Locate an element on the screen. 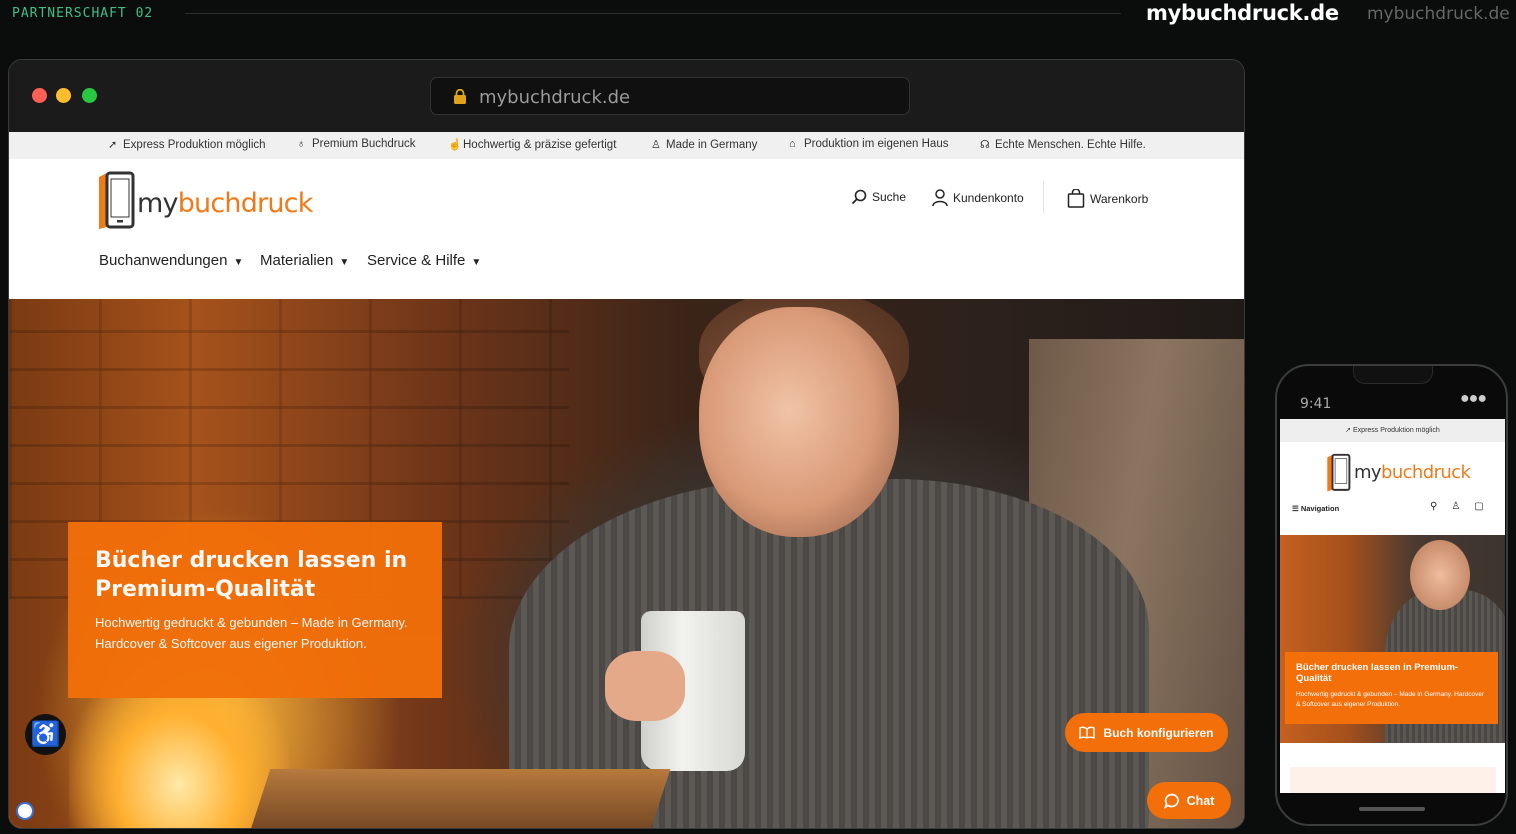 The width and height of the screenshot is (1516, 834). mobile-logo-text: mybuchdruck is located at coordinates (1412, 472).